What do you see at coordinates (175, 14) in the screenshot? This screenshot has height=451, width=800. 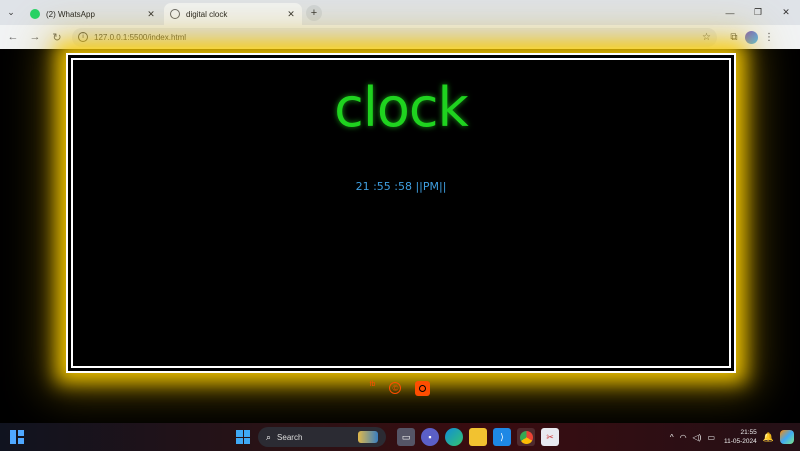 I see `globe-icon` at bounding box center [175, 14].